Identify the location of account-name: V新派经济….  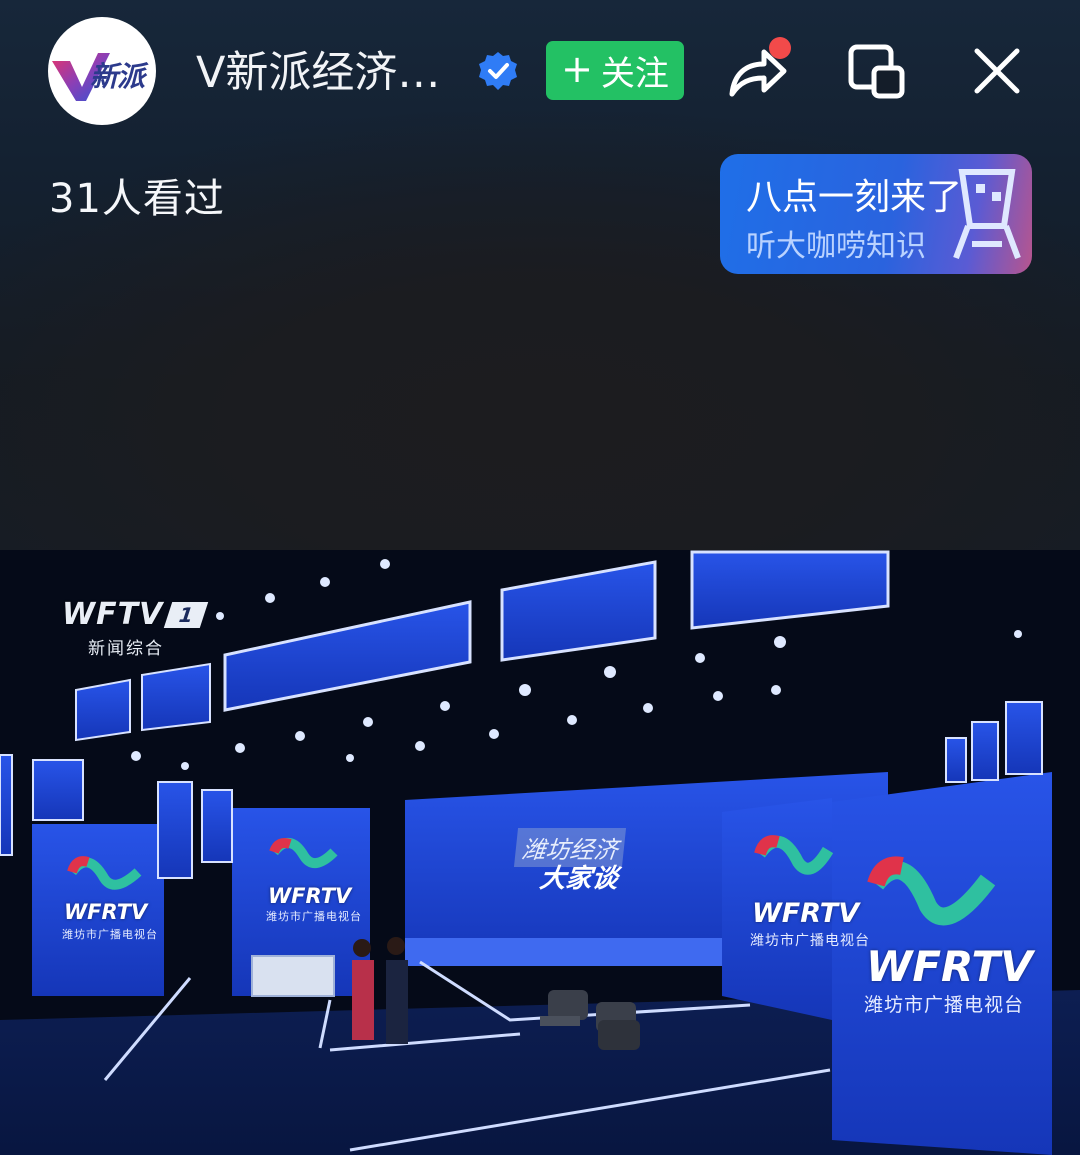
(331, 73).